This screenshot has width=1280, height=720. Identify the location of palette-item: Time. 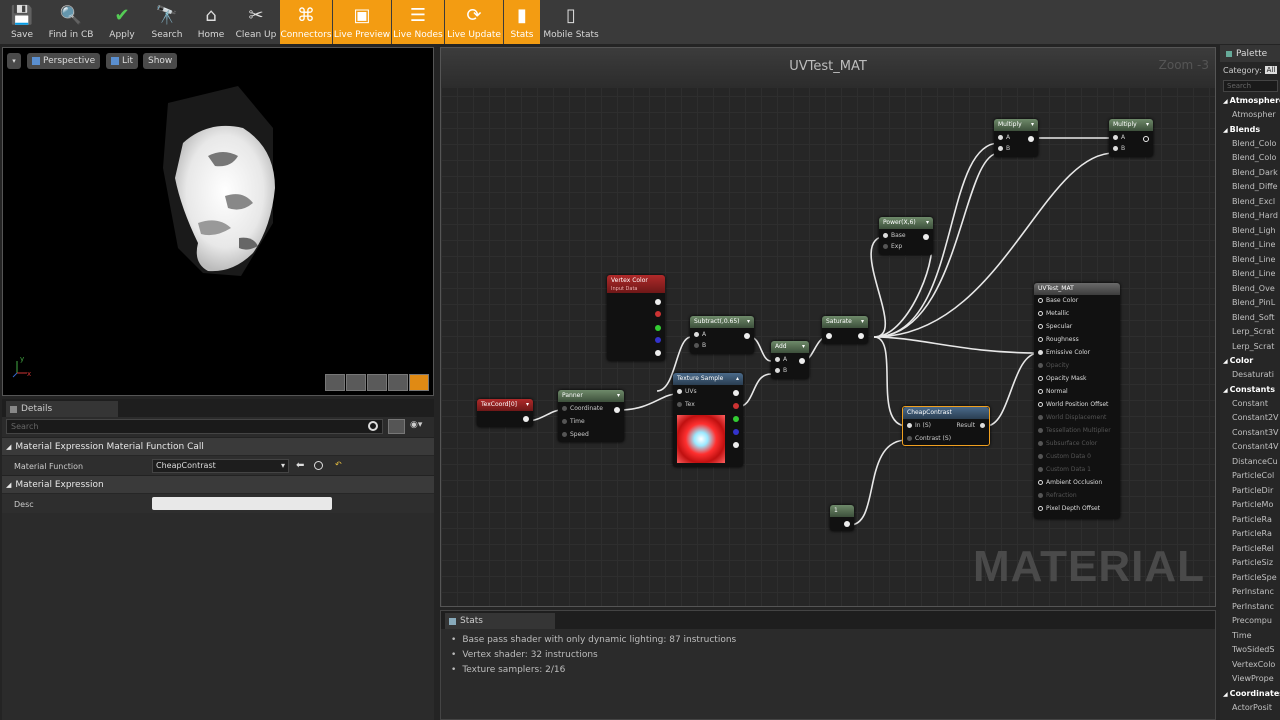
(1250, 636).